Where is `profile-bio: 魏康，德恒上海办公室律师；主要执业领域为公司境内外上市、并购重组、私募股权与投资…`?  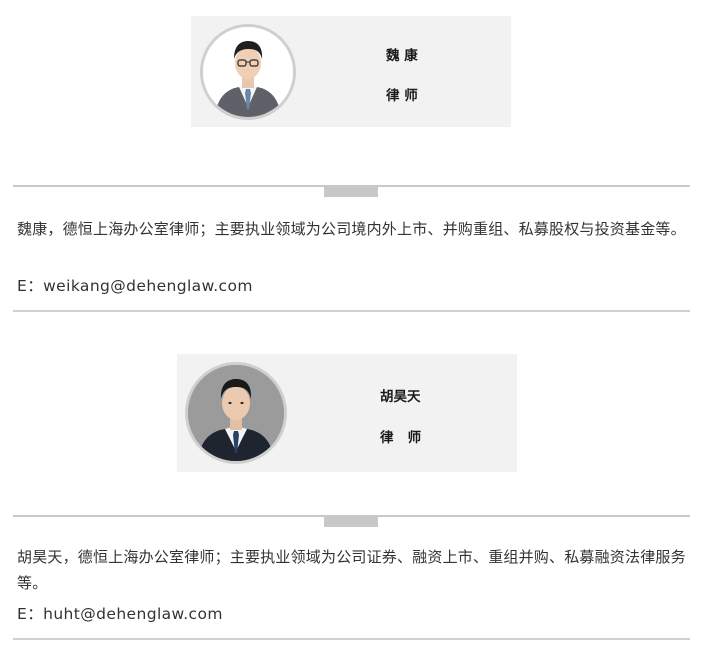
profile-bio: 魏康，德恒上海办公室律师；主要执业领域为公司境内外上市、并购重组、私募股权与投资… is located at coordinates (351, 229).